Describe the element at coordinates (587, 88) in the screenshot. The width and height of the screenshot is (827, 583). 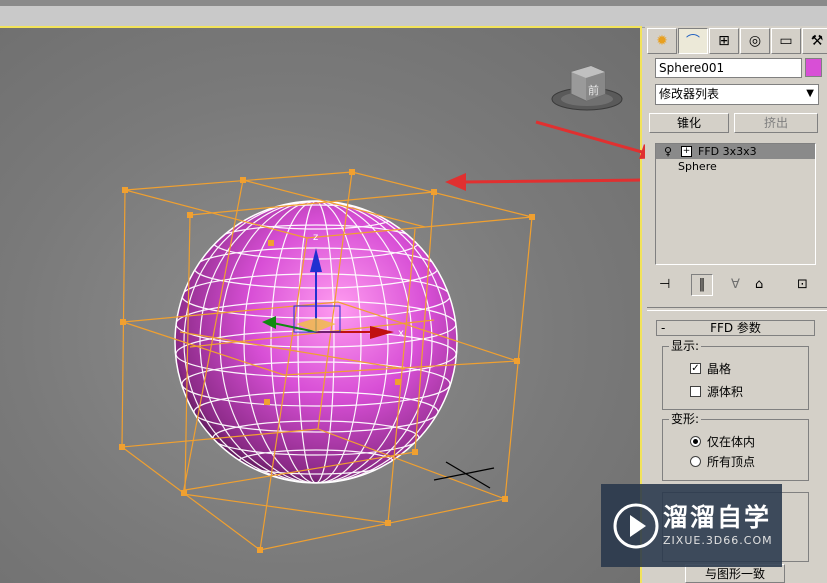
I see `viewcube: 前` at that location.